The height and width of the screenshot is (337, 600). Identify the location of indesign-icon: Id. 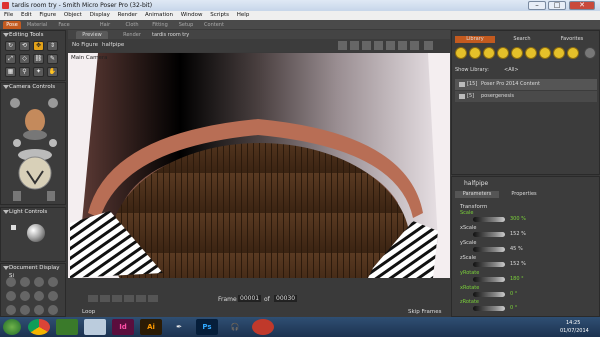
(123, 327).